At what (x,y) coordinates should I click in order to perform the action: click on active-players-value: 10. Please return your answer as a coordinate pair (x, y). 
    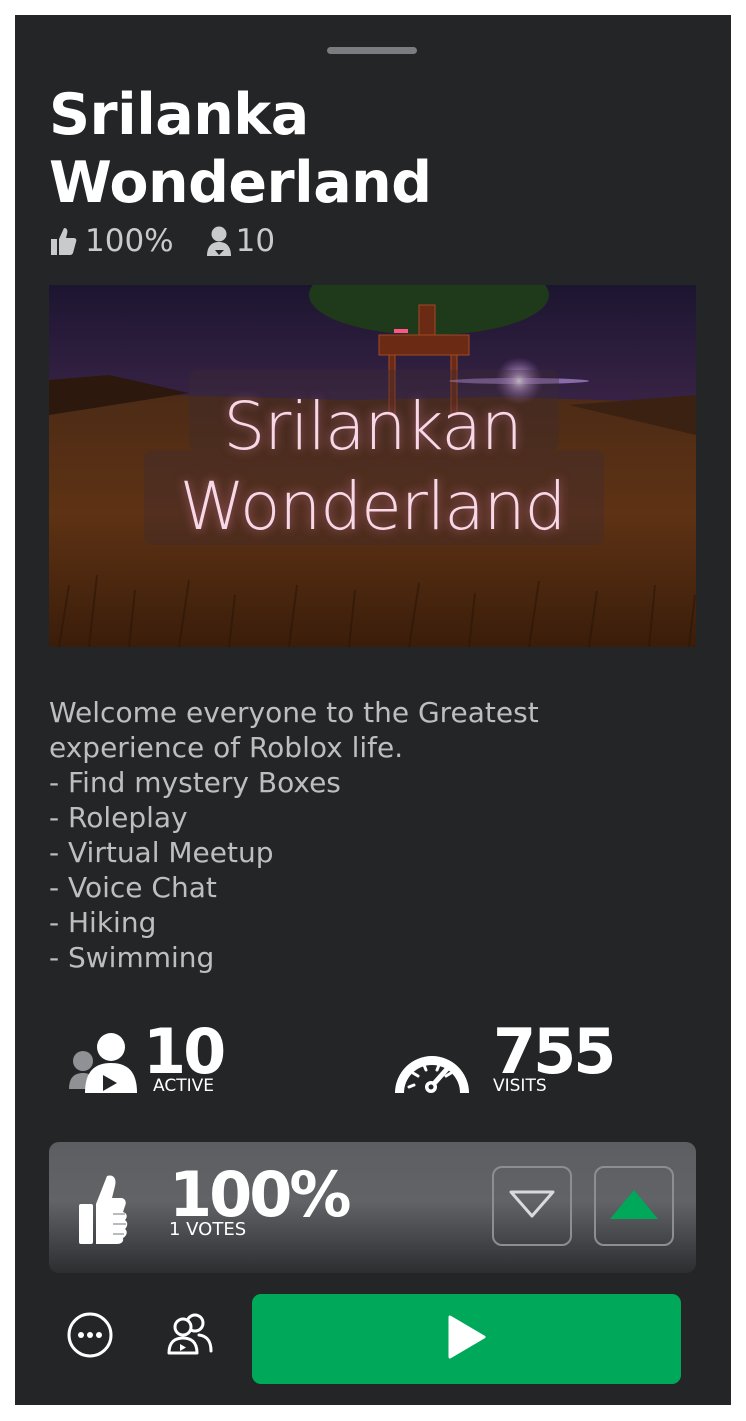
    Looking at the image, I should click on (184, 1051).